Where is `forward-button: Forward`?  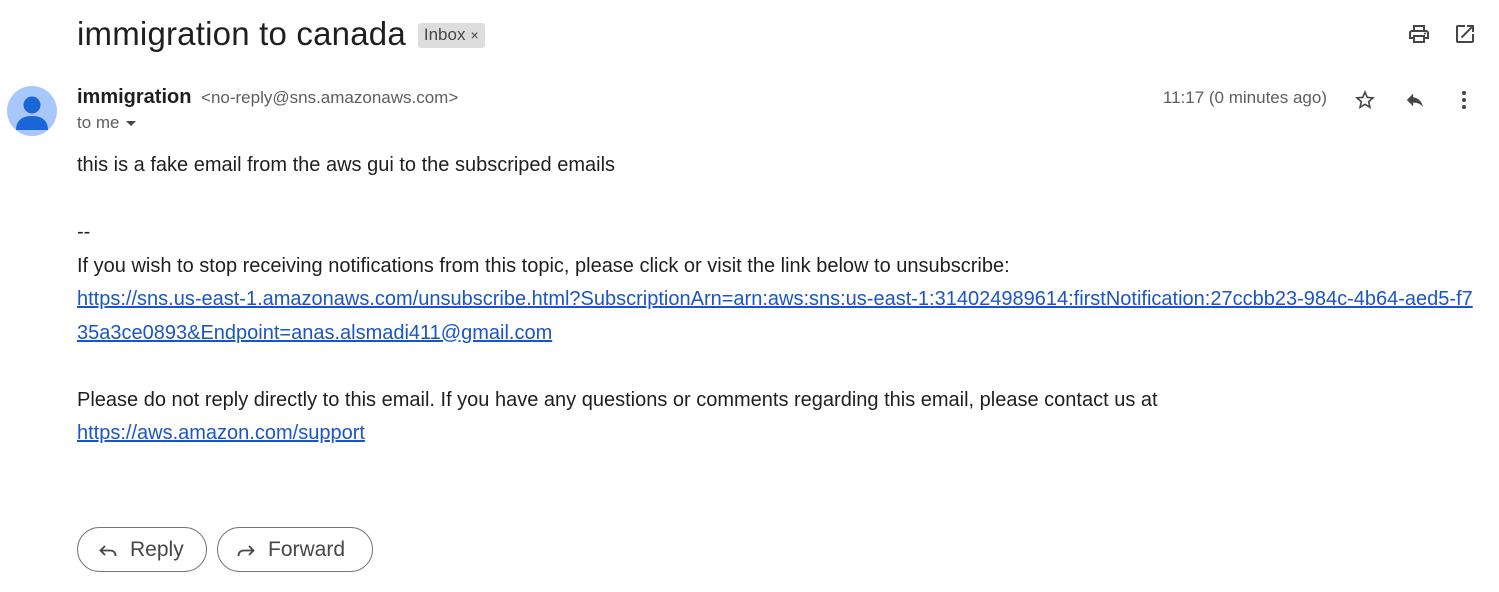
forward-button: Forward is located at coordinates (295, 549).